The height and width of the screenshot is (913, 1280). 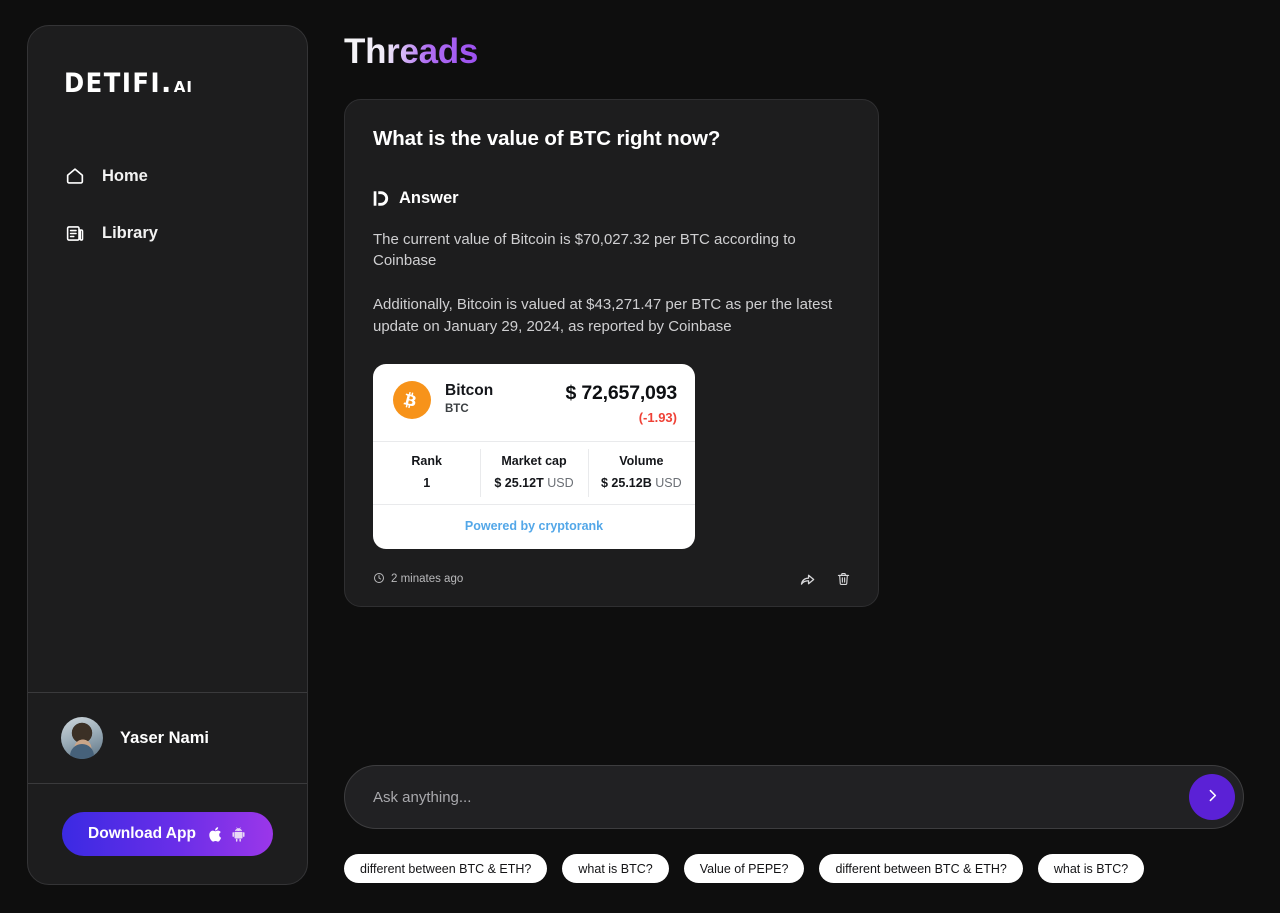 What do you see at coordinates (75, 233) in the screenshot?
I see `library-icon` at bounding box center [75, 233].